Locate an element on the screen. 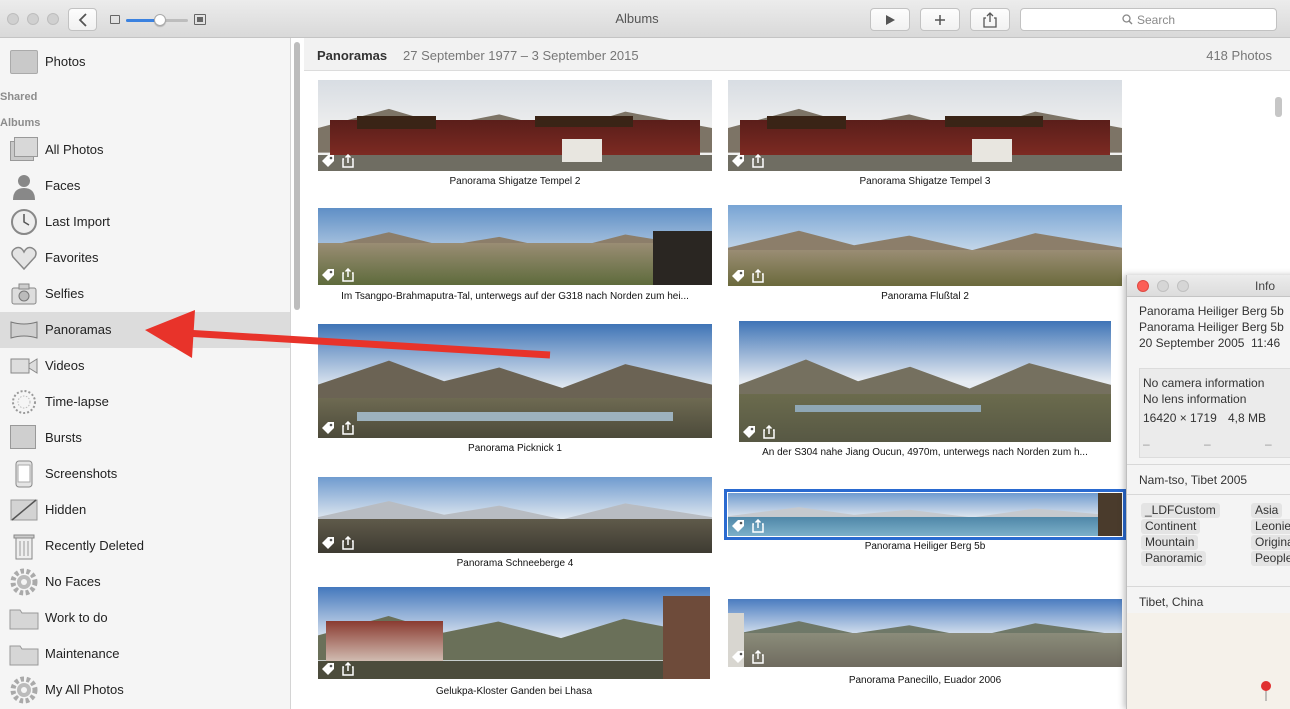  keyword-chip: Continent is located at coordinates (1171, 526).